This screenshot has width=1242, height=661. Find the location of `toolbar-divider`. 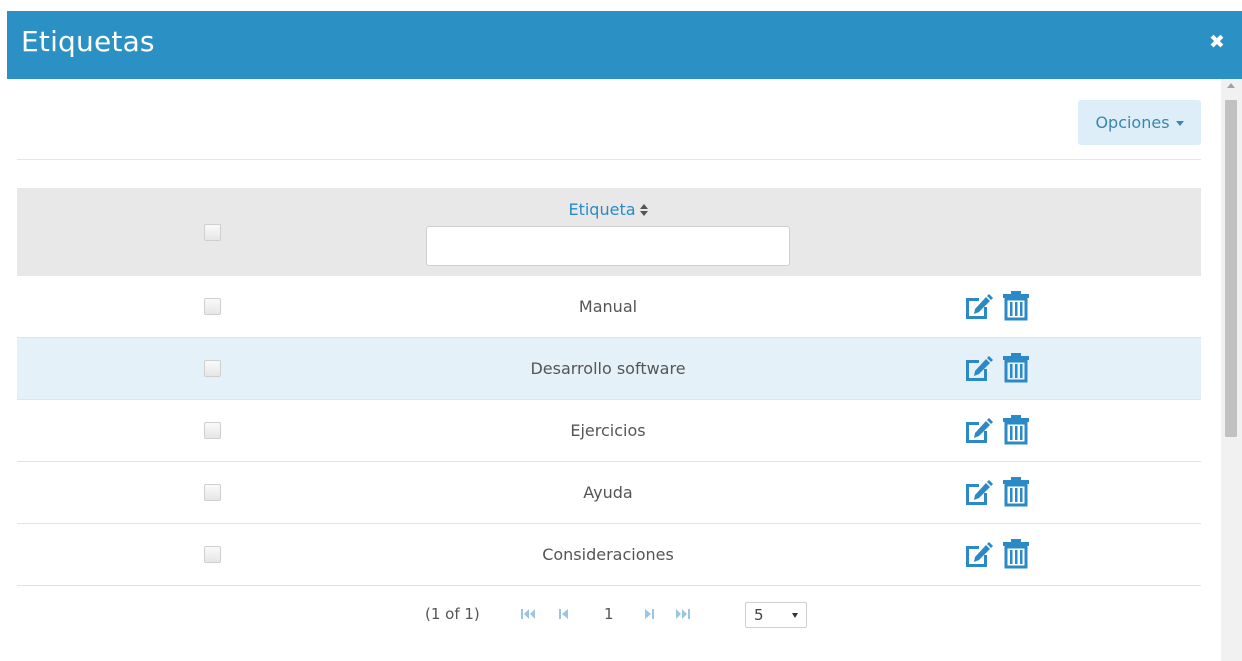

toolbar-divider is located at coordinates (609, 159).